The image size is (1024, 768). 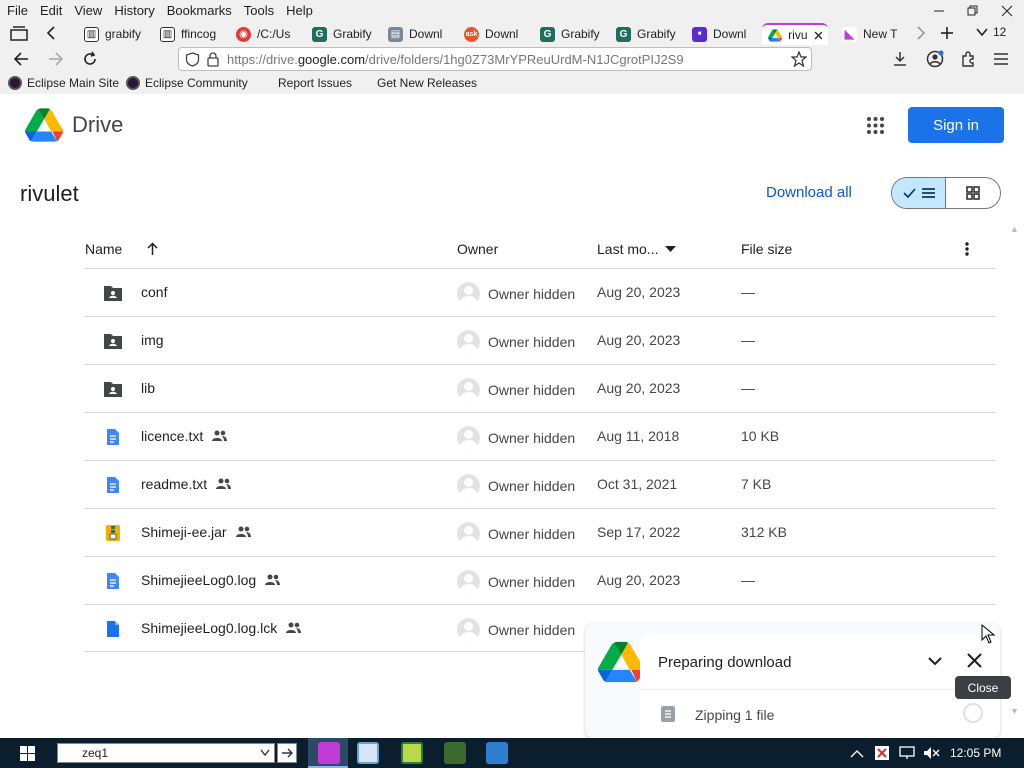 I want to click on system-app-icon, so click(x=497, y=753).